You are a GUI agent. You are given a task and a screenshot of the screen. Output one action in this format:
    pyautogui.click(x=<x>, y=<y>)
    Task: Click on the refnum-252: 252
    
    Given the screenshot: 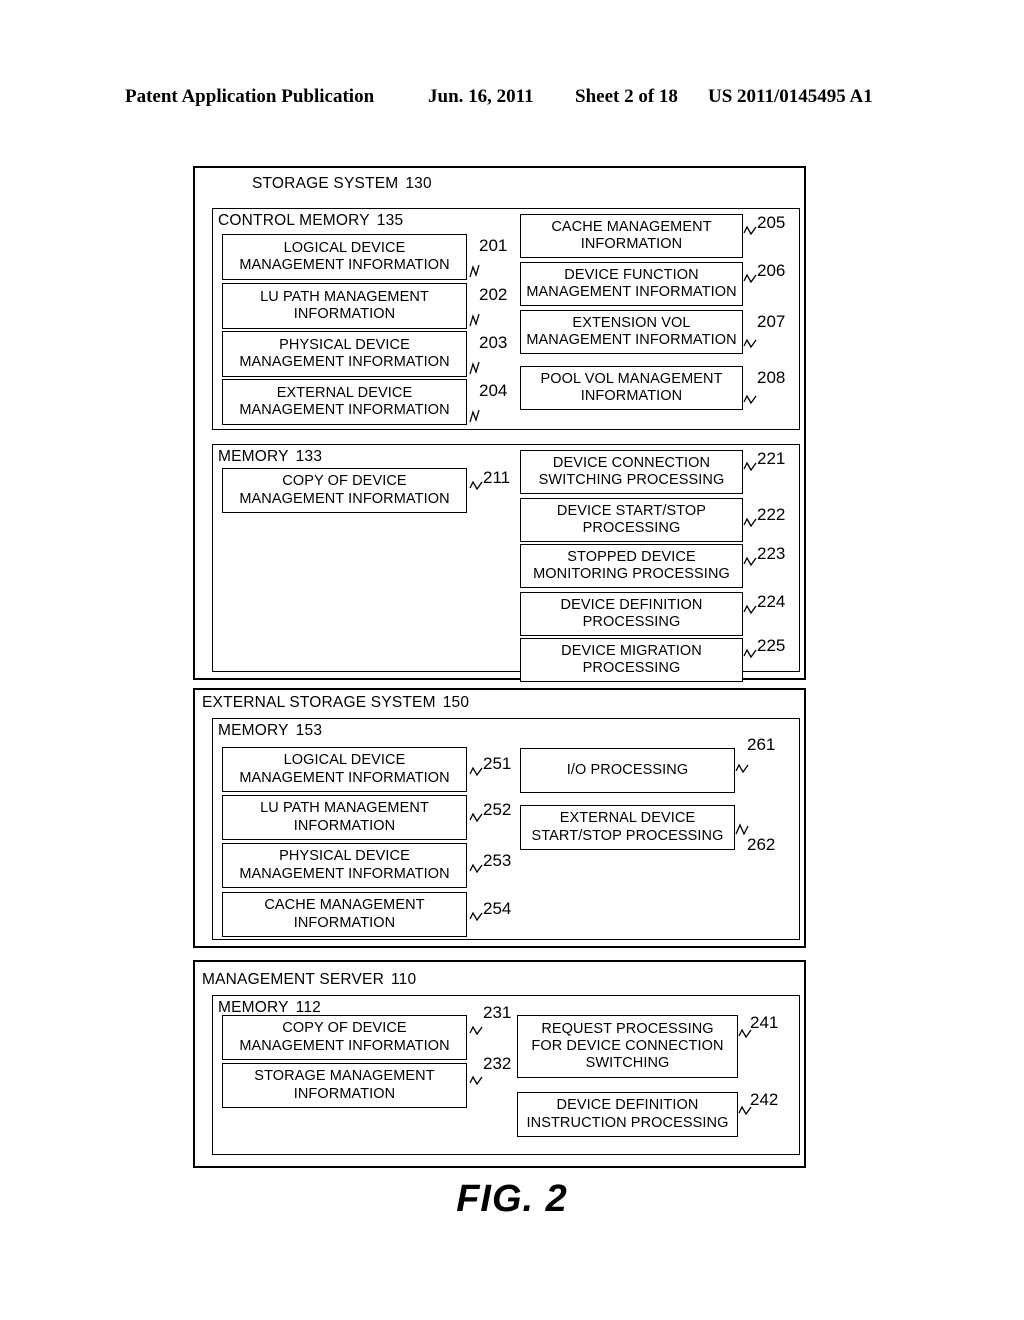 What is the action you would take?
    pyautogui.click(x=497, y=809)
    